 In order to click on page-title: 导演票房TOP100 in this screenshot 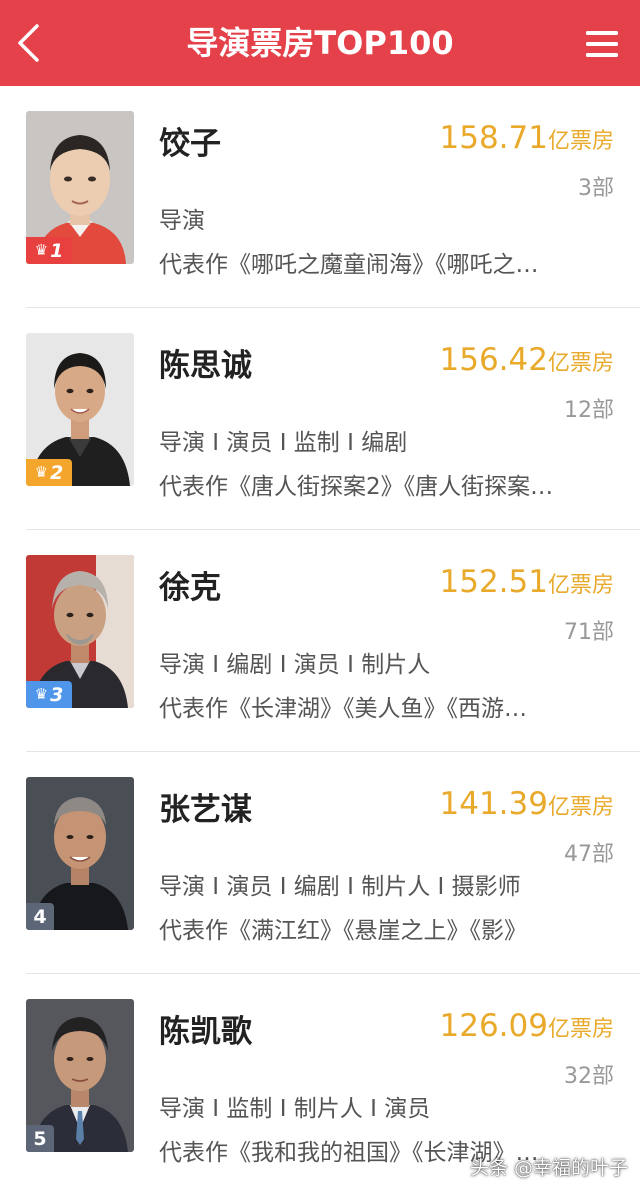, I will do `click(320, 43)`.